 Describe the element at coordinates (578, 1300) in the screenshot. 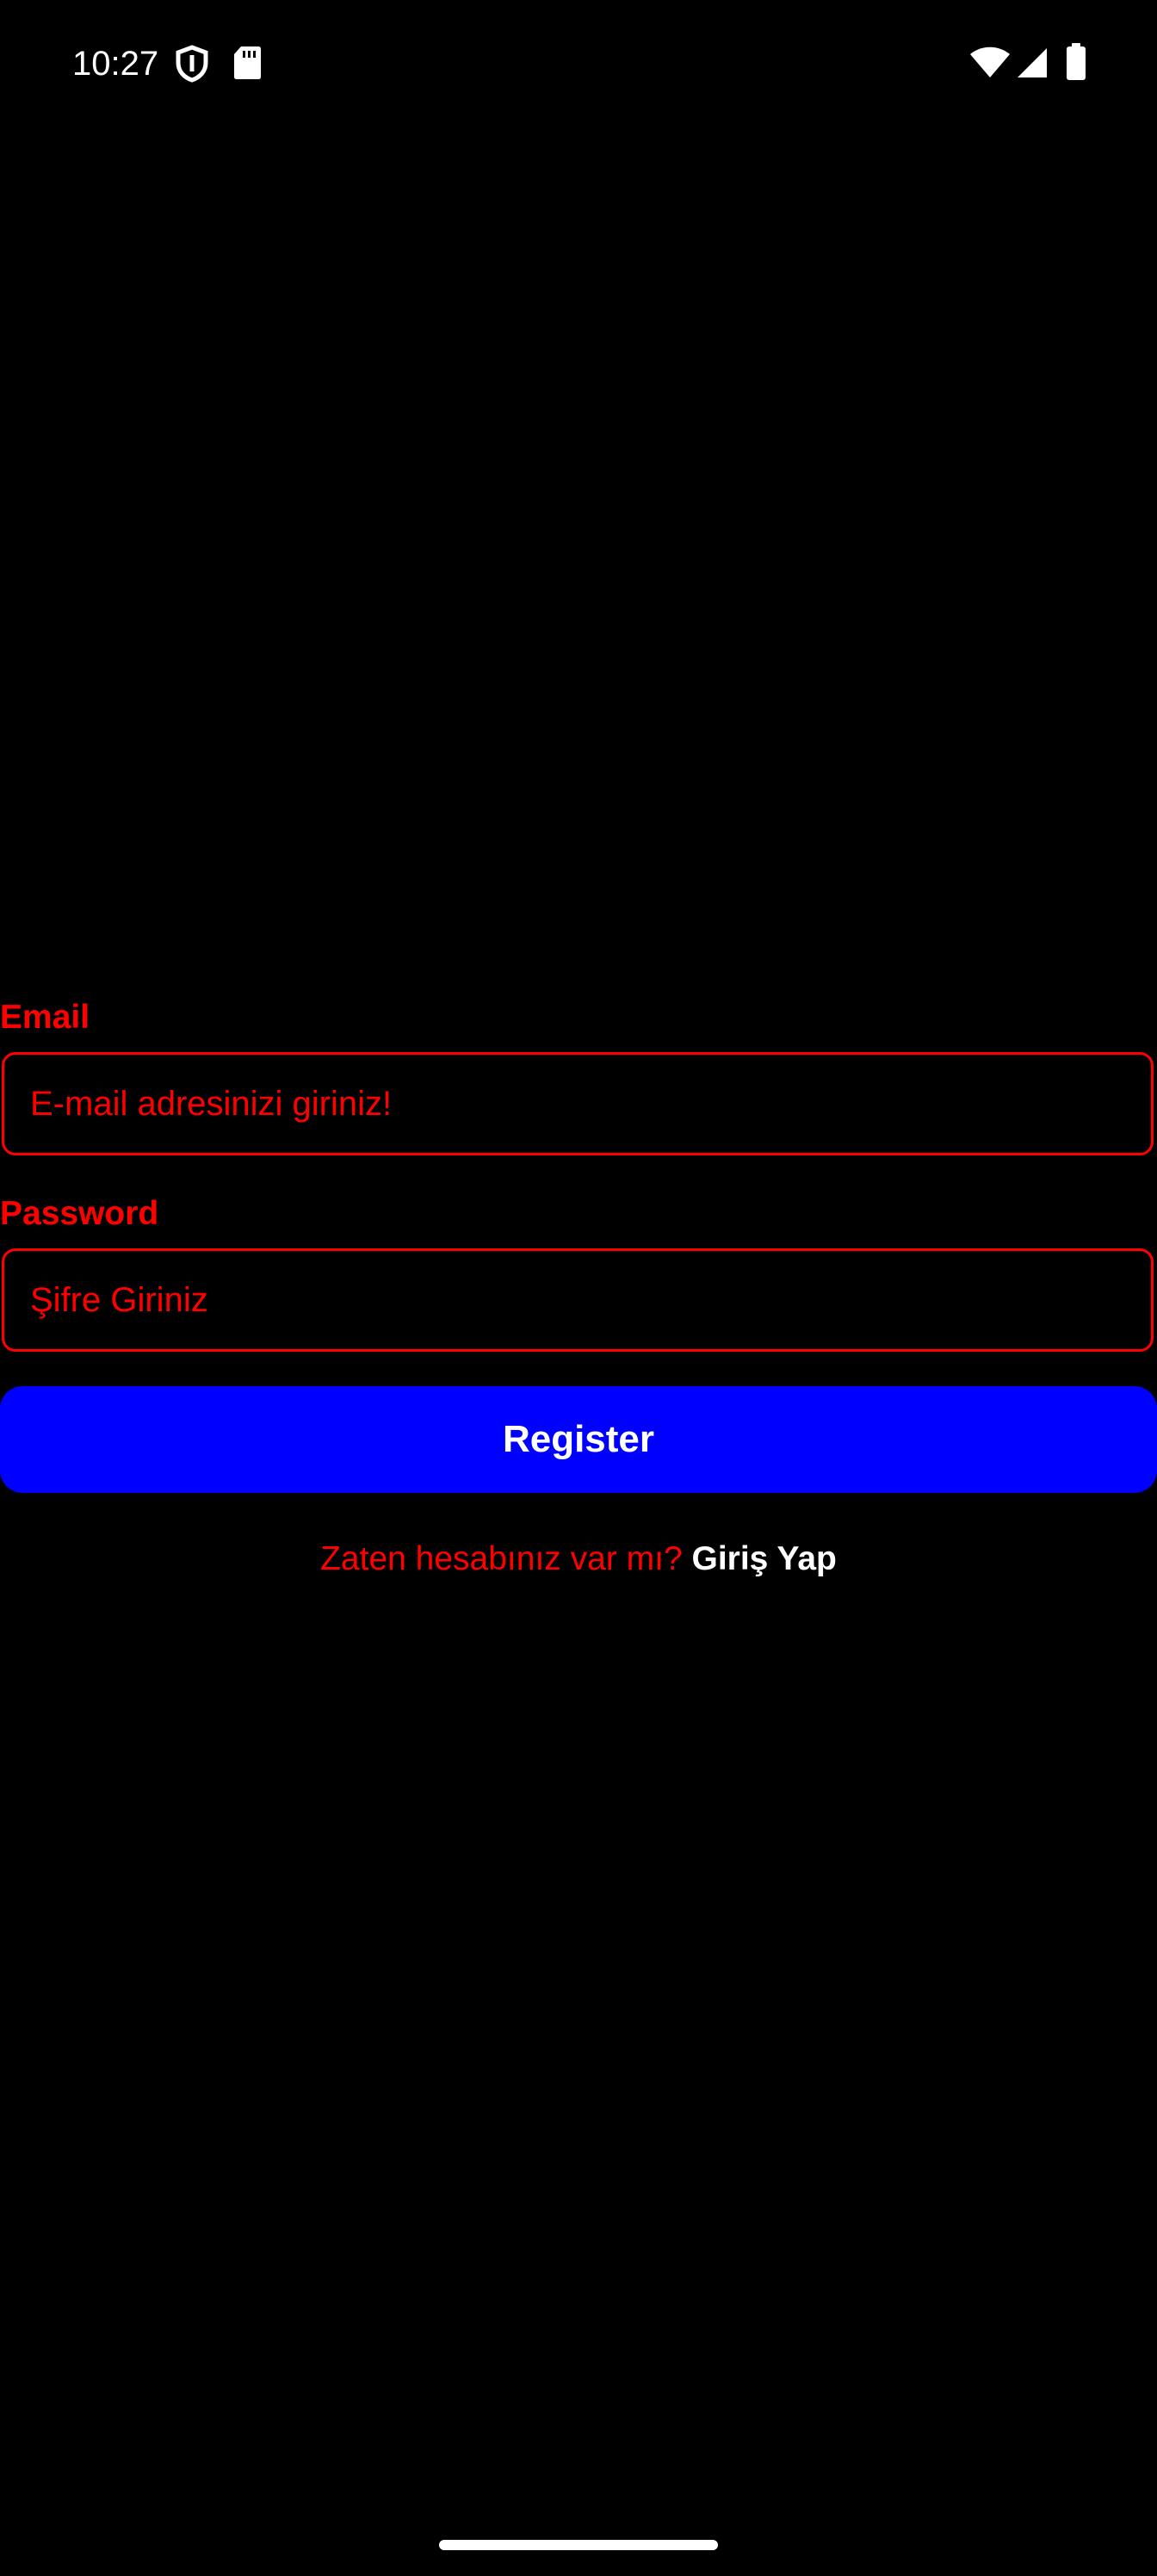

I see `password-field: Şifre Giriniz` at that location.